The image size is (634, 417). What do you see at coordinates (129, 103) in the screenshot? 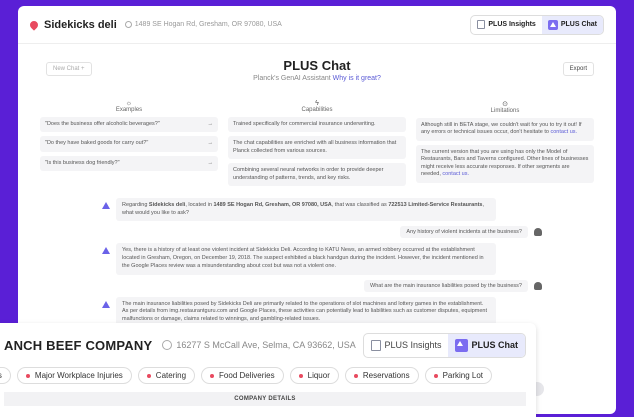
I see `sun-icon: ☼` at bounding box center [129, 103].